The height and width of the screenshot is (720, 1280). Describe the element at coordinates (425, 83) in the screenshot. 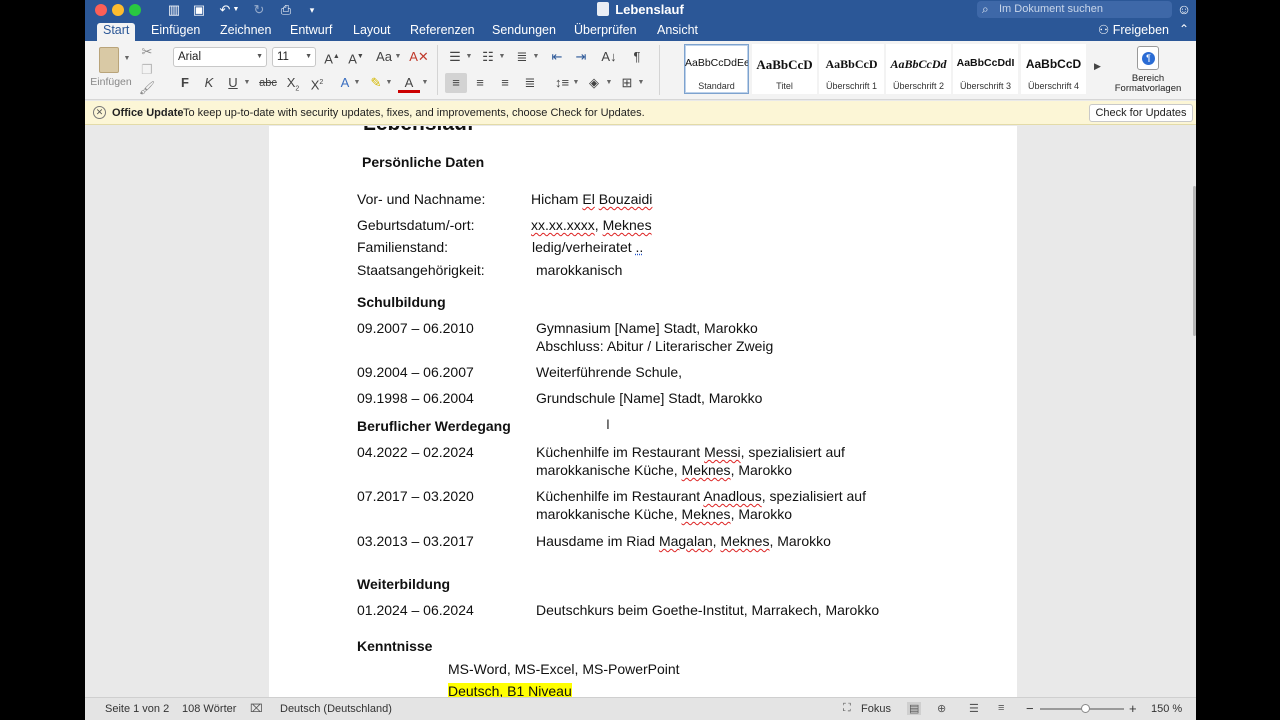

I see `font-color-dropdown-icon: ▼` at that location.